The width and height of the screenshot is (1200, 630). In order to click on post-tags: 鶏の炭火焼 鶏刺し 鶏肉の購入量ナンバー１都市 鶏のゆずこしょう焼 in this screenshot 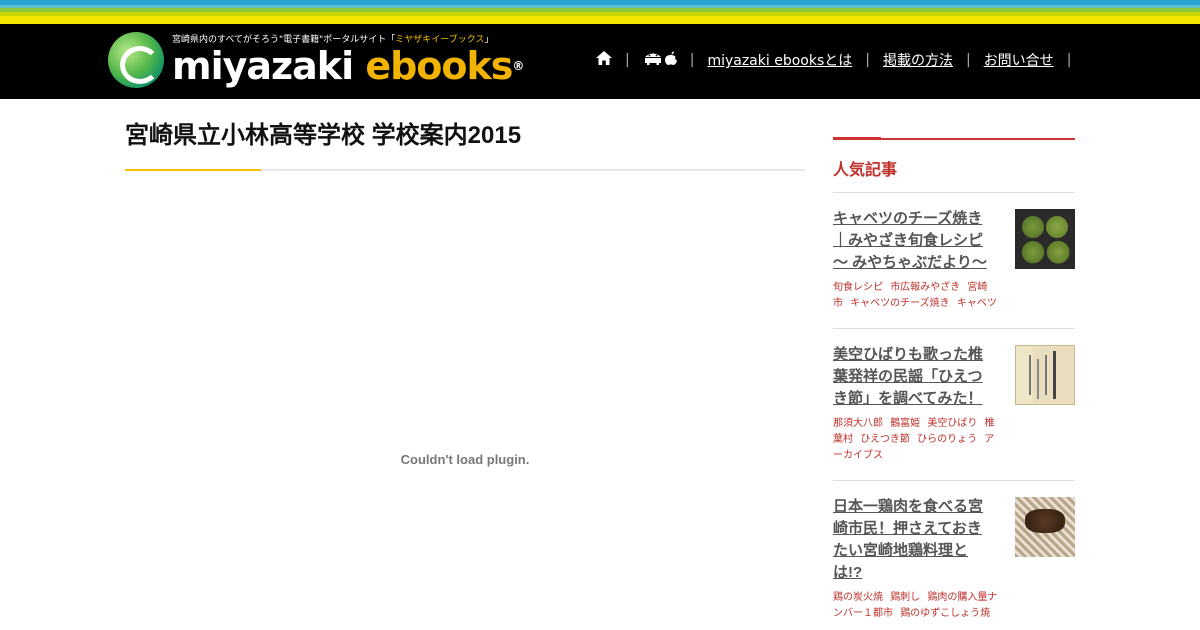, I will do `click(917, 606)`.